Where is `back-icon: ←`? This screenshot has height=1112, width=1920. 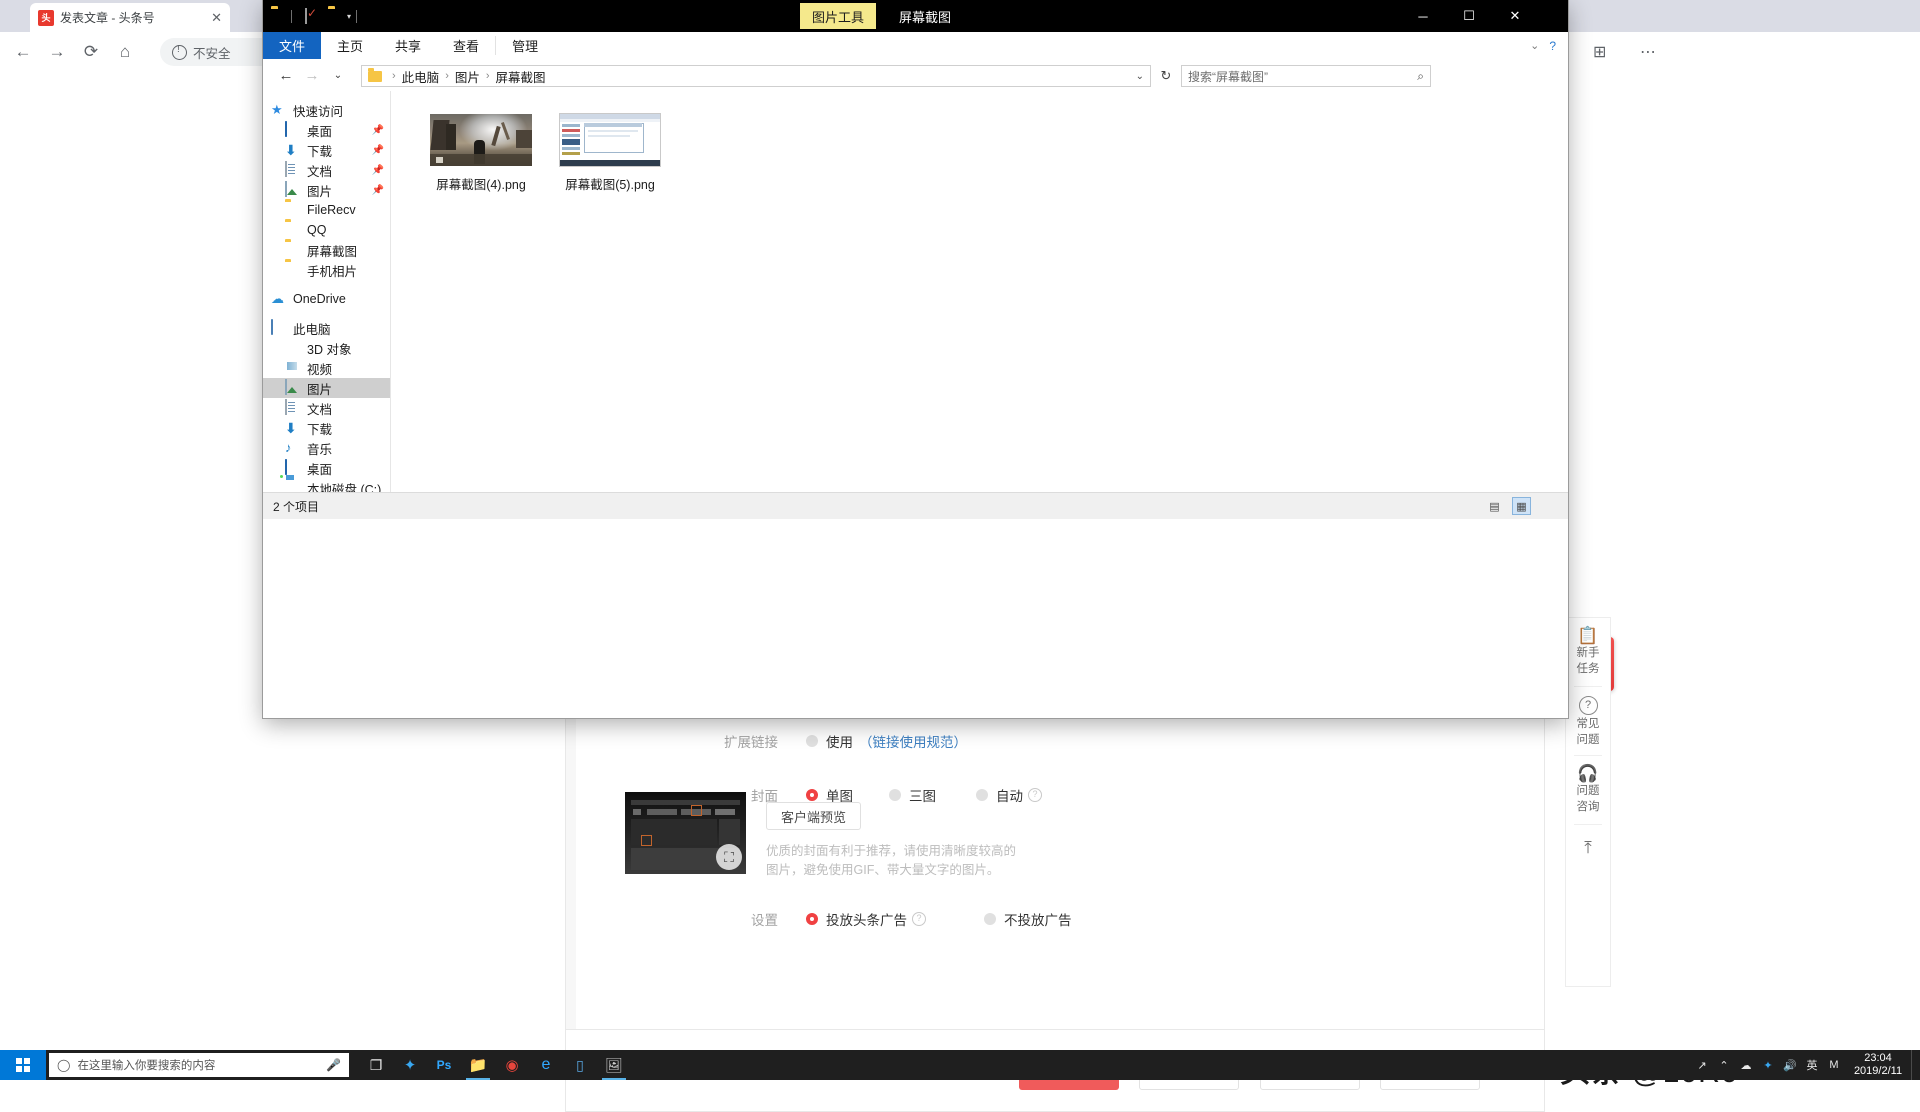
back-icon: ← is located at coordinates (23, 52).